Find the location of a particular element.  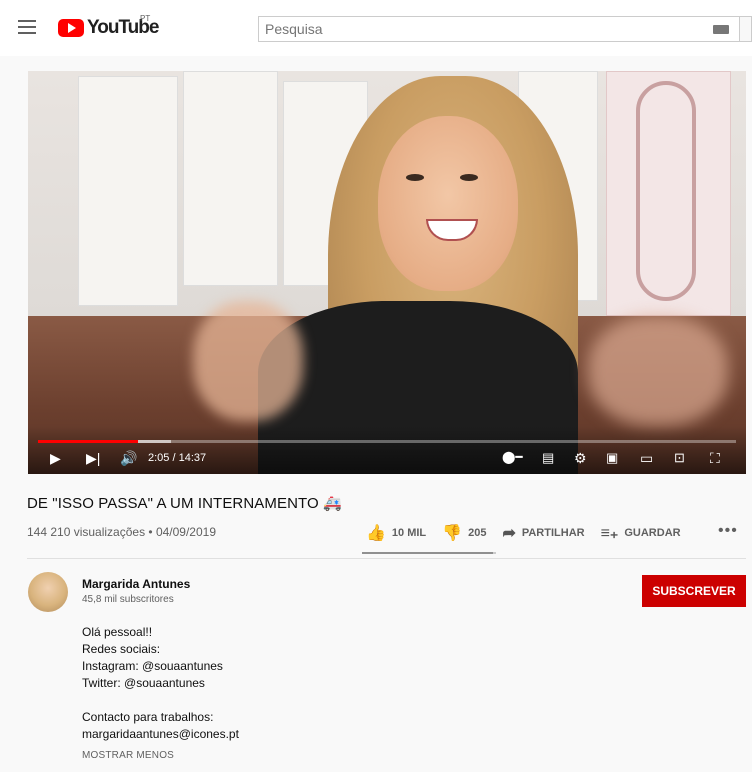

share-arrow-icon: ➦ is located at coordinates (509, 533).